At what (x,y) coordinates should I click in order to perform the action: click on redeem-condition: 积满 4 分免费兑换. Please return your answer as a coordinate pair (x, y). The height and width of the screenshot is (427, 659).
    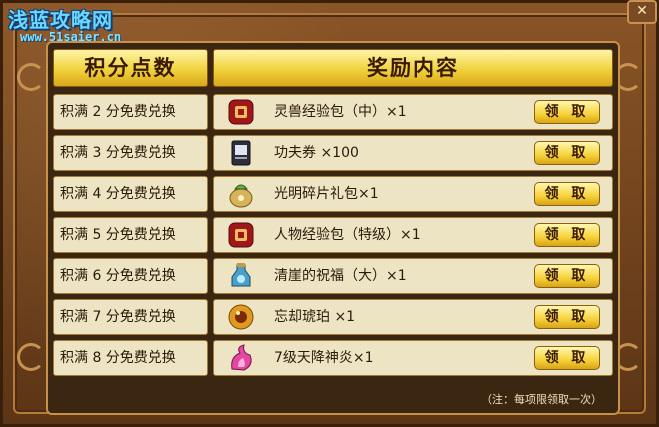
    Looking at the image, I should click on (118, 194).